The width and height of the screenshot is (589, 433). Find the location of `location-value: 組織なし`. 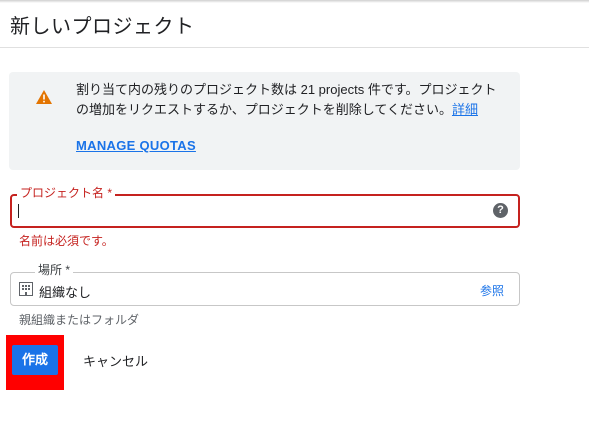

location-value: 組織なし is located at coordinates (65, 292).